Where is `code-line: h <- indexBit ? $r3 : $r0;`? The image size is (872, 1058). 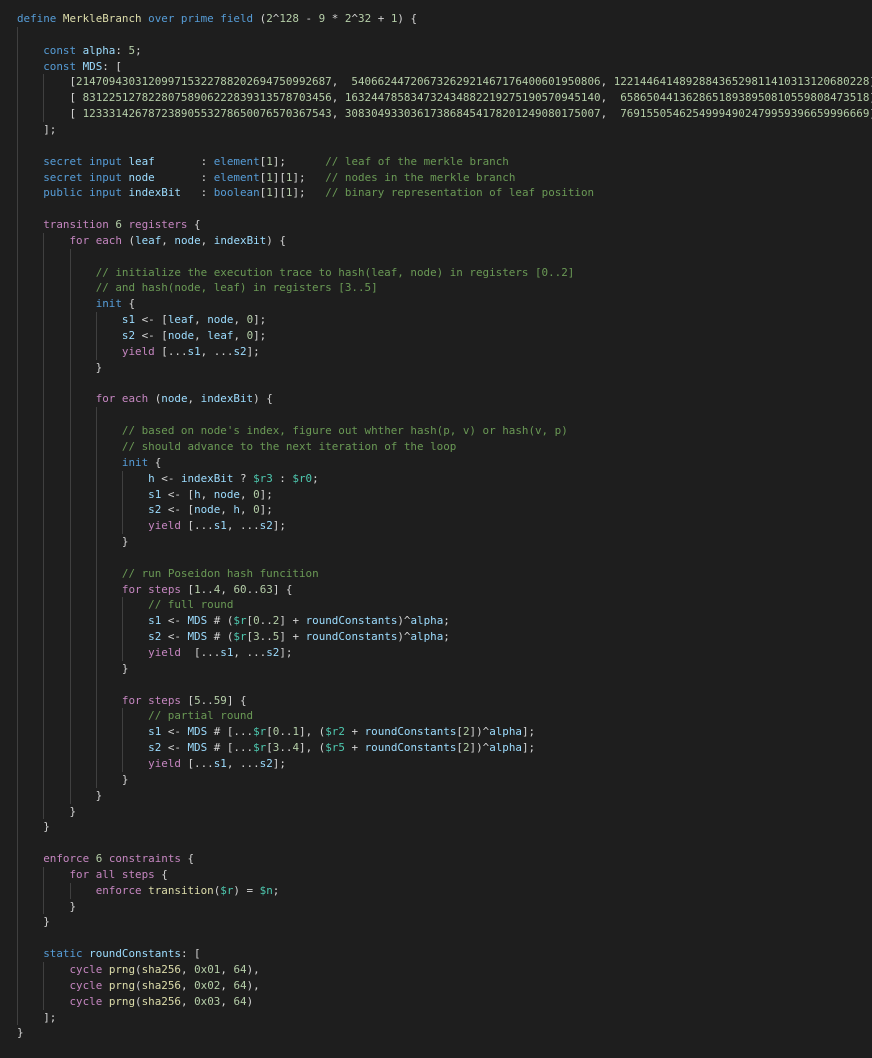
code-line: h <- indexBit ? $r3 : $r0; is located at coordinates (168, 479).